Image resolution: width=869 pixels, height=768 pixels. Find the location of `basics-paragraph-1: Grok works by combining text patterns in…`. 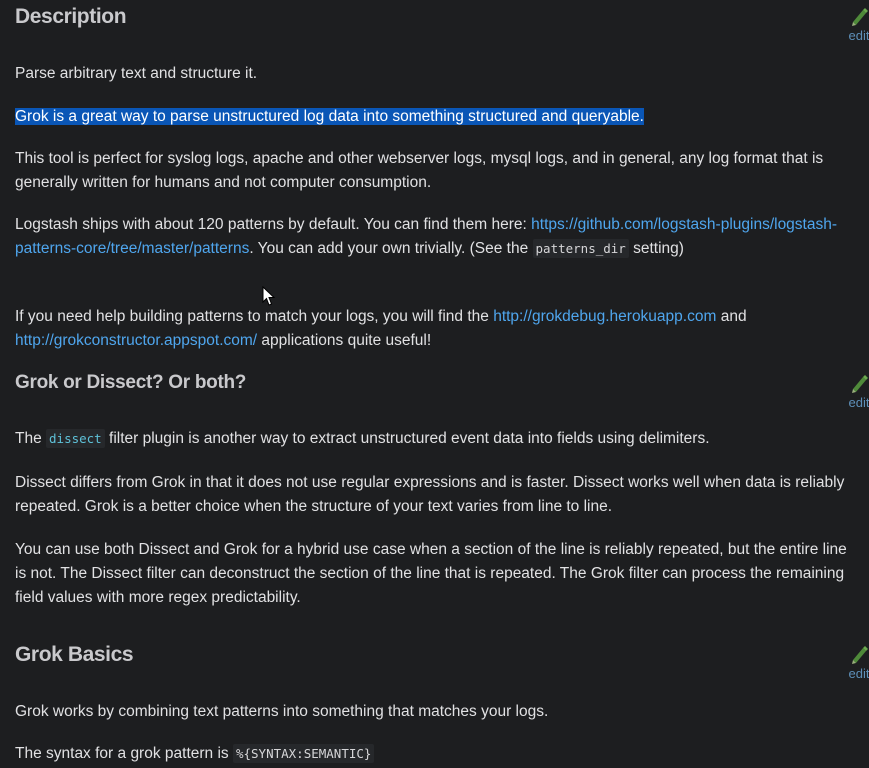

basics-paragraph-1: Grok works by combining text patterns in… is located at coordinates (282, 711).